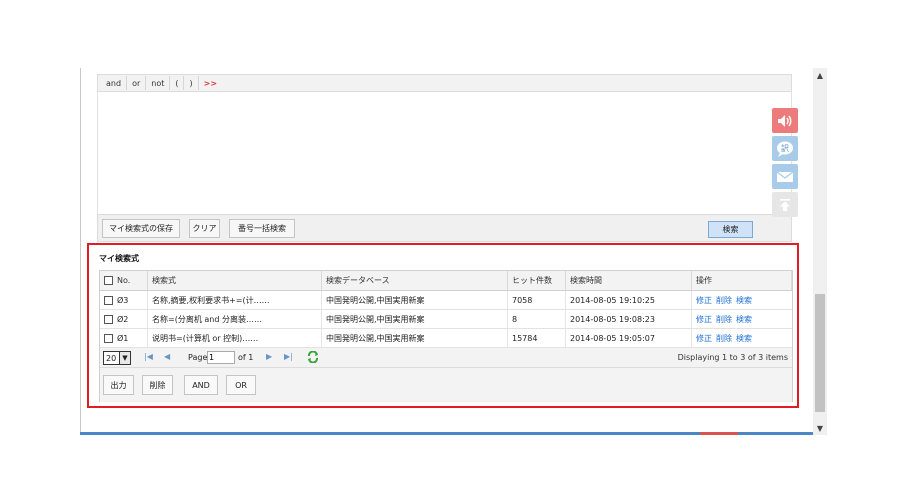 The height and width of the screenshot is (500, 900). Describe the element at coordinates (629, 338) in the screenshot. I see `row-time: 2014-08-05 19:05:07` at that location.